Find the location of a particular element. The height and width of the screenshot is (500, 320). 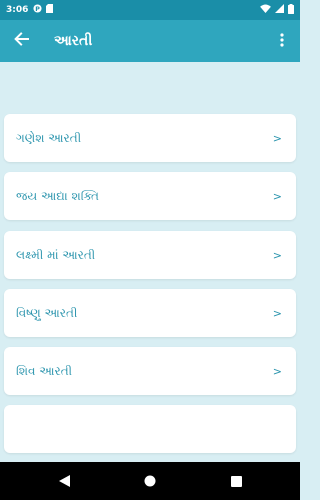

status-time: 3:06 is located at coordinates (17, 10).